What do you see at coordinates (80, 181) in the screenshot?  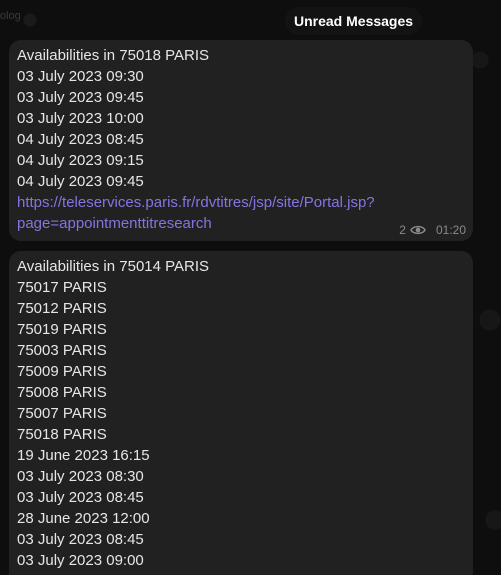 I see `availability-slot: 04 July 2023 09:45` at bounding box center [80, 181].